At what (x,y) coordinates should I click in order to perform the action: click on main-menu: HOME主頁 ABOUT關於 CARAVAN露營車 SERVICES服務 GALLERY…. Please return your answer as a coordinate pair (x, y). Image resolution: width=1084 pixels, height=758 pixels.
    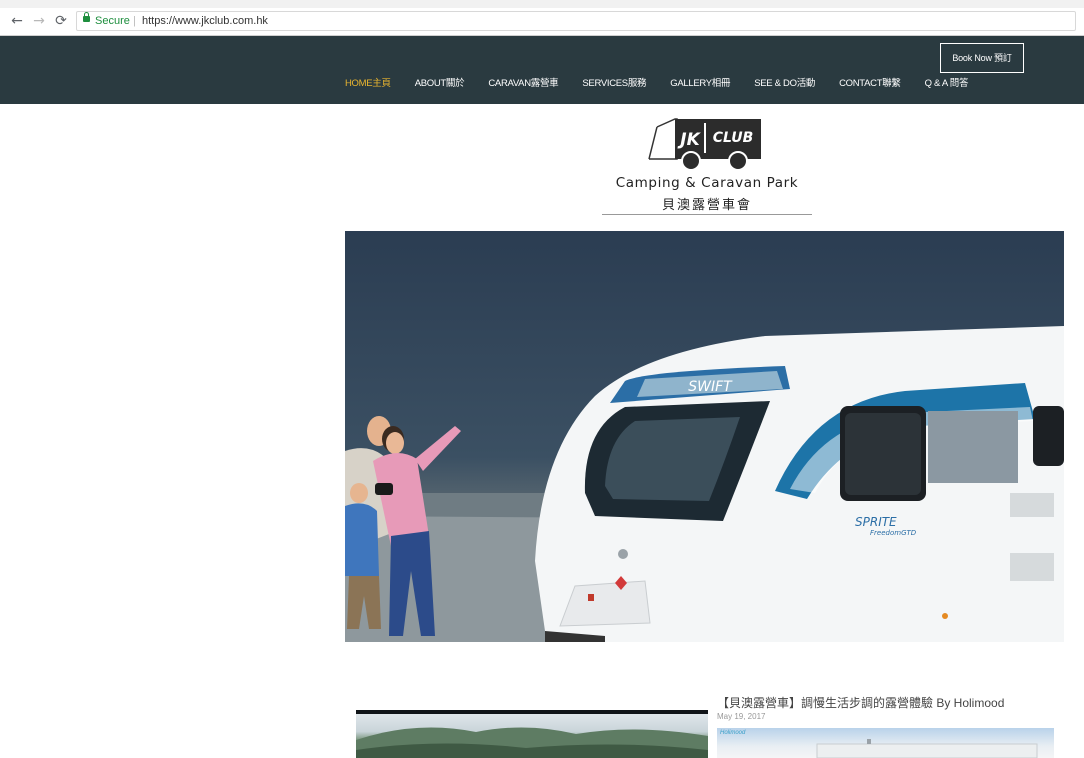
    Looking at the image, I should click on (668, 84).